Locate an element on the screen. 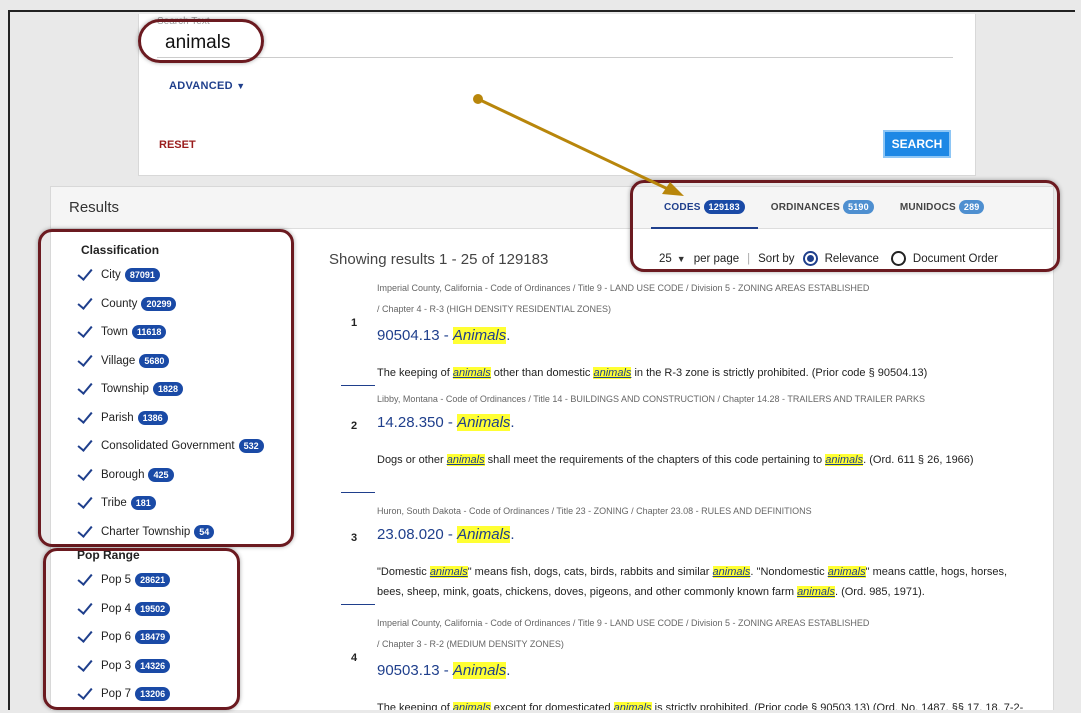 The width and height of the screenshot is (1081, 713). facet-item-county: County 20299 is located at coordinates (181, 304).